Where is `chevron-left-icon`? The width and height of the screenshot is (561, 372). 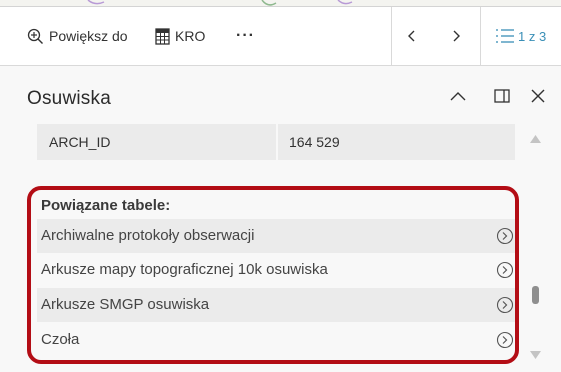 chevron-left-icon is located at coordinates (411, 36).